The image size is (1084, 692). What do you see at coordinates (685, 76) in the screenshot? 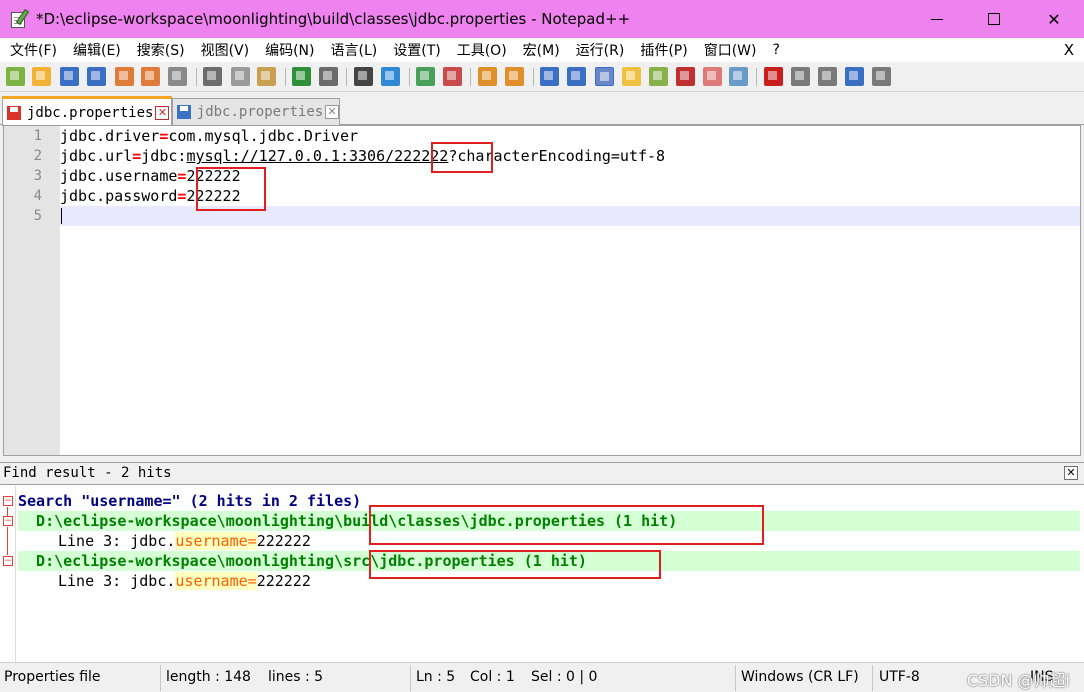
I see `function-list-icon` at bounding box center [685, 76].